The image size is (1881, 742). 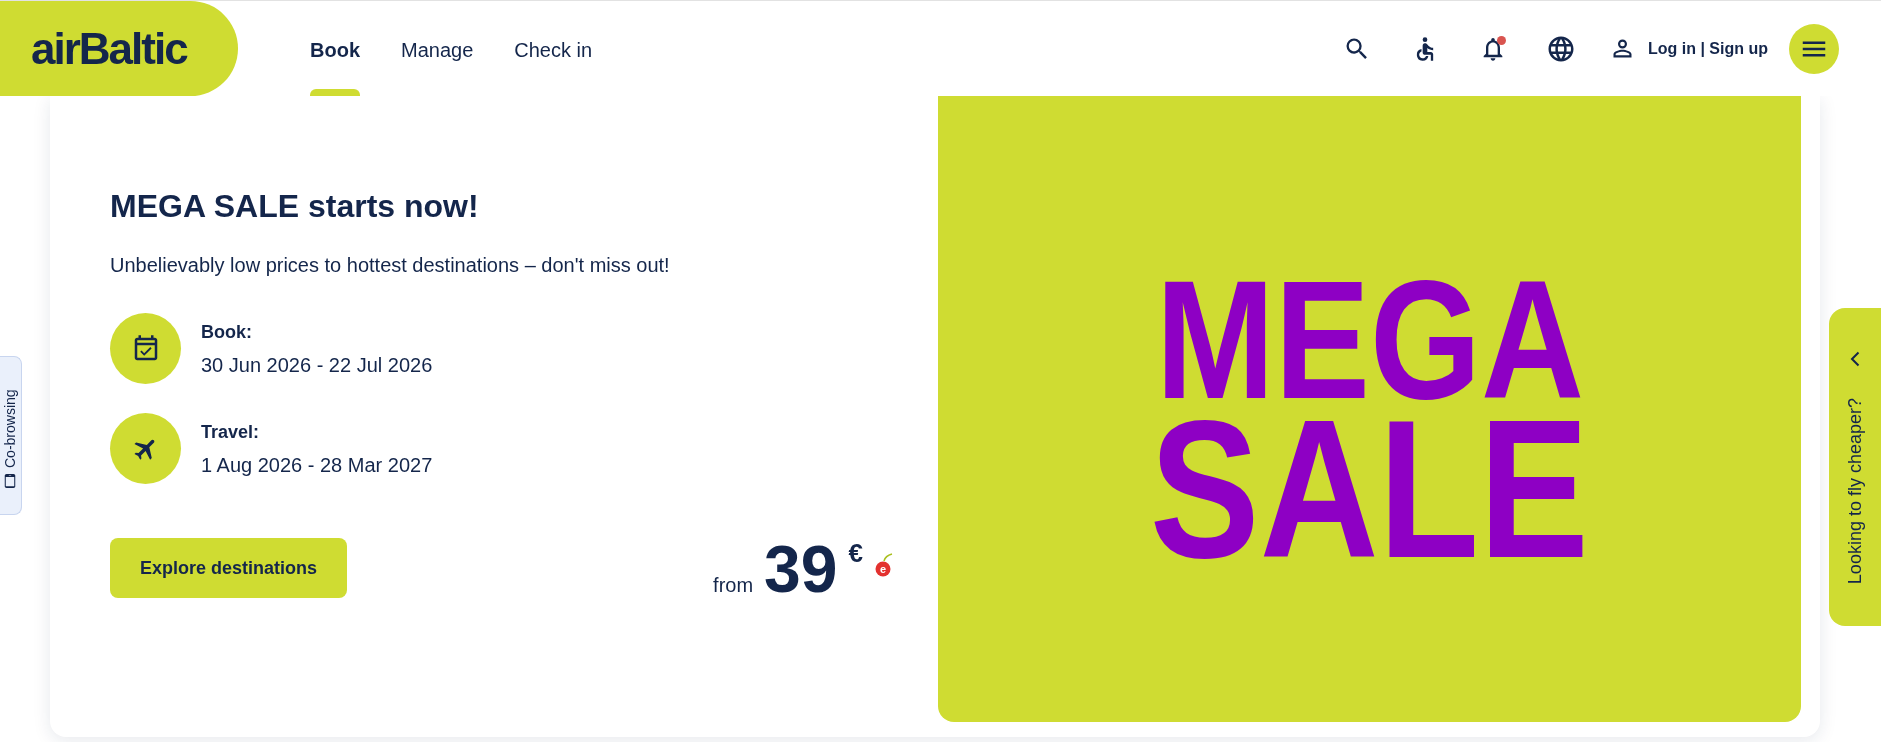 I want to click on active-tab-indicator, so click(x=335, y=92).